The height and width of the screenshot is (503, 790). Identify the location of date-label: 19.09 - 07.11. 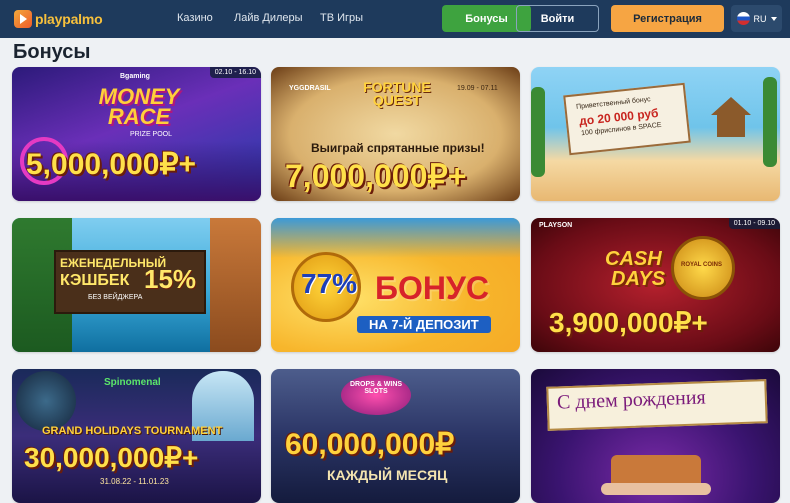
(477, 88).